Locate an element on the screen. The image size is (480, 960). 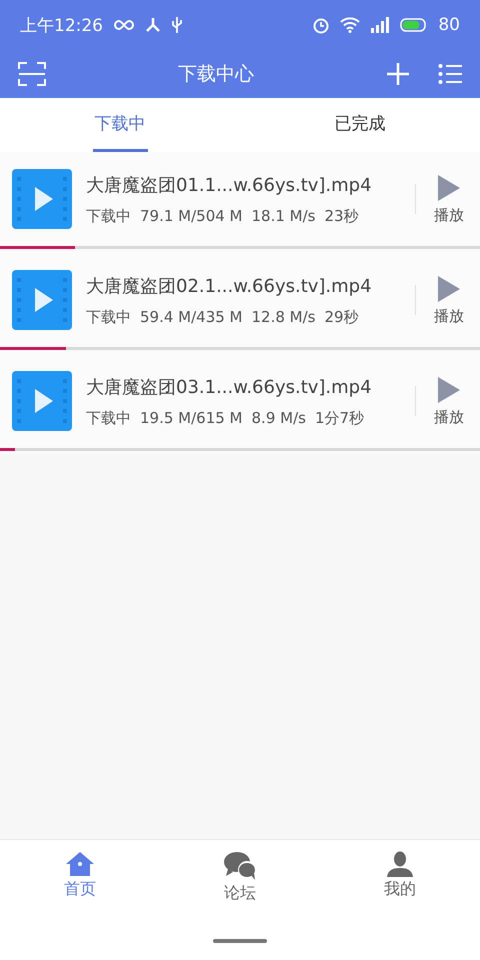
usb-icon is located at coordinates (177, 25).